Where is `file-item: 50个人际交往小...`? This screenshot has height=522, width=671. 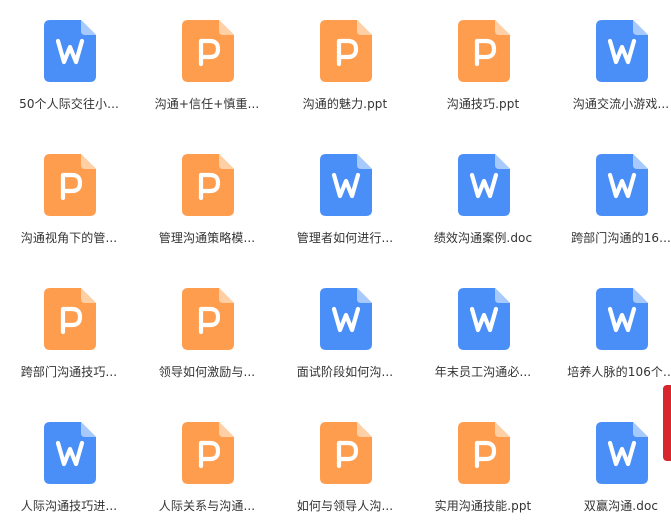
file-item: 50个人际交往小... is located at coordinates (69, 67).